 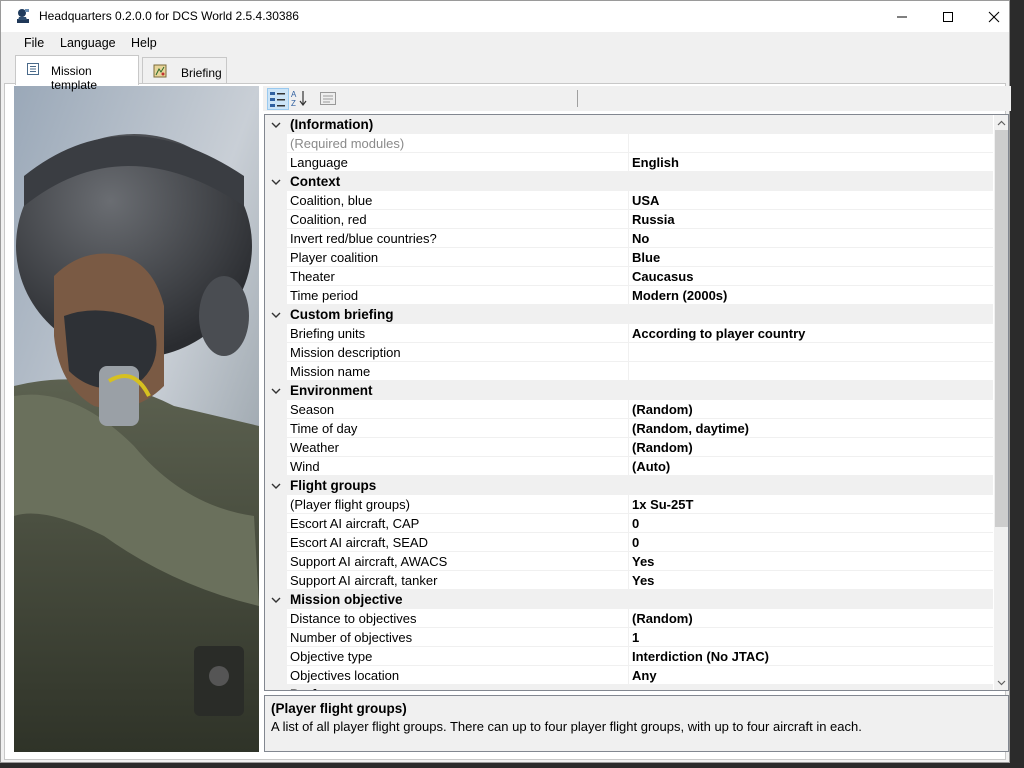 I want to click on property-value: 1, so click(x=635, y=637).